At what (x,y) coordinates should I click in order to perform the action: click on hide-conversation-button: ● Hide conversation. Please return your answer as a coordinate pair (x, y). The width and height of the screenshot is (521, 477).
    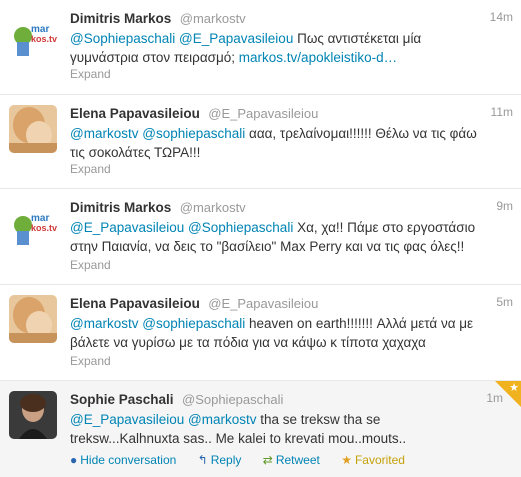
    Looking at the image, I should click on (123, 460).